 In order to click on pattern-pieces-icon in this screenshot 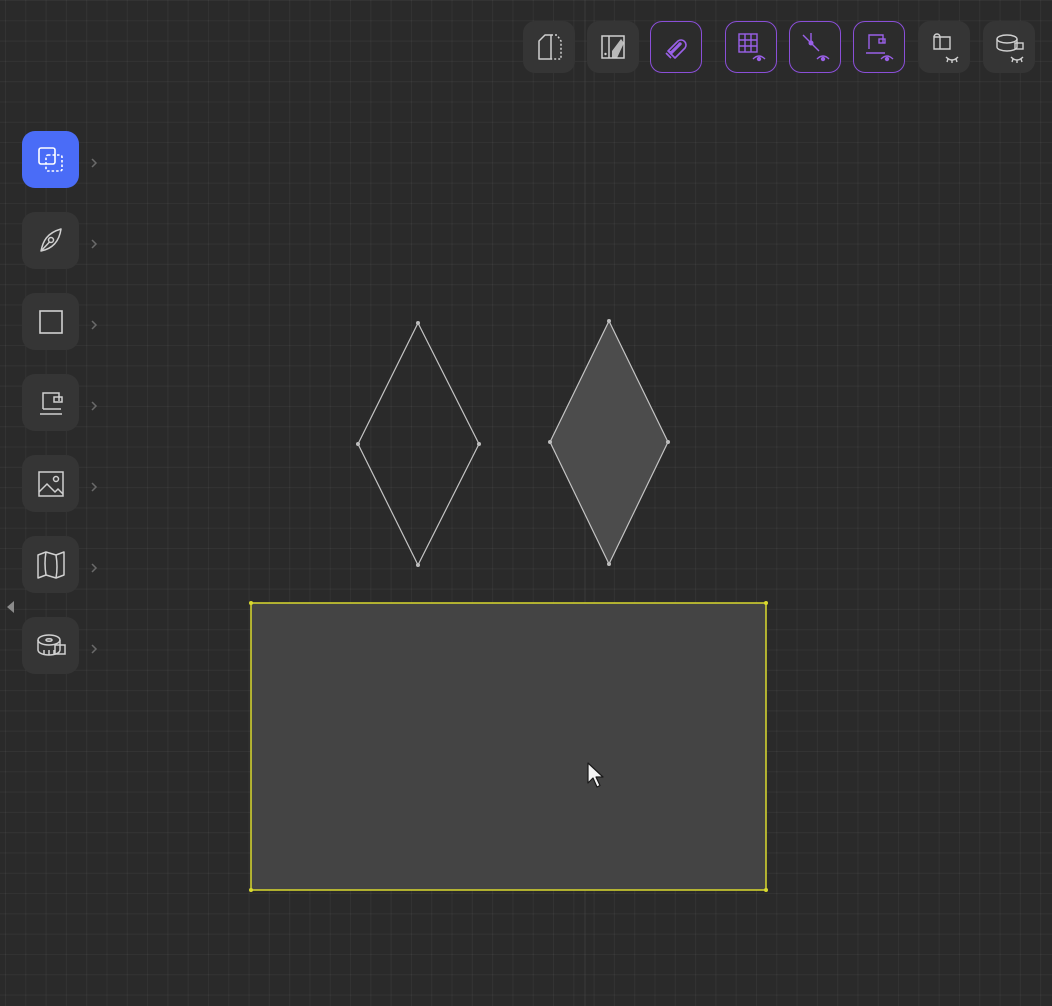, I will do `click(550, 47)`.